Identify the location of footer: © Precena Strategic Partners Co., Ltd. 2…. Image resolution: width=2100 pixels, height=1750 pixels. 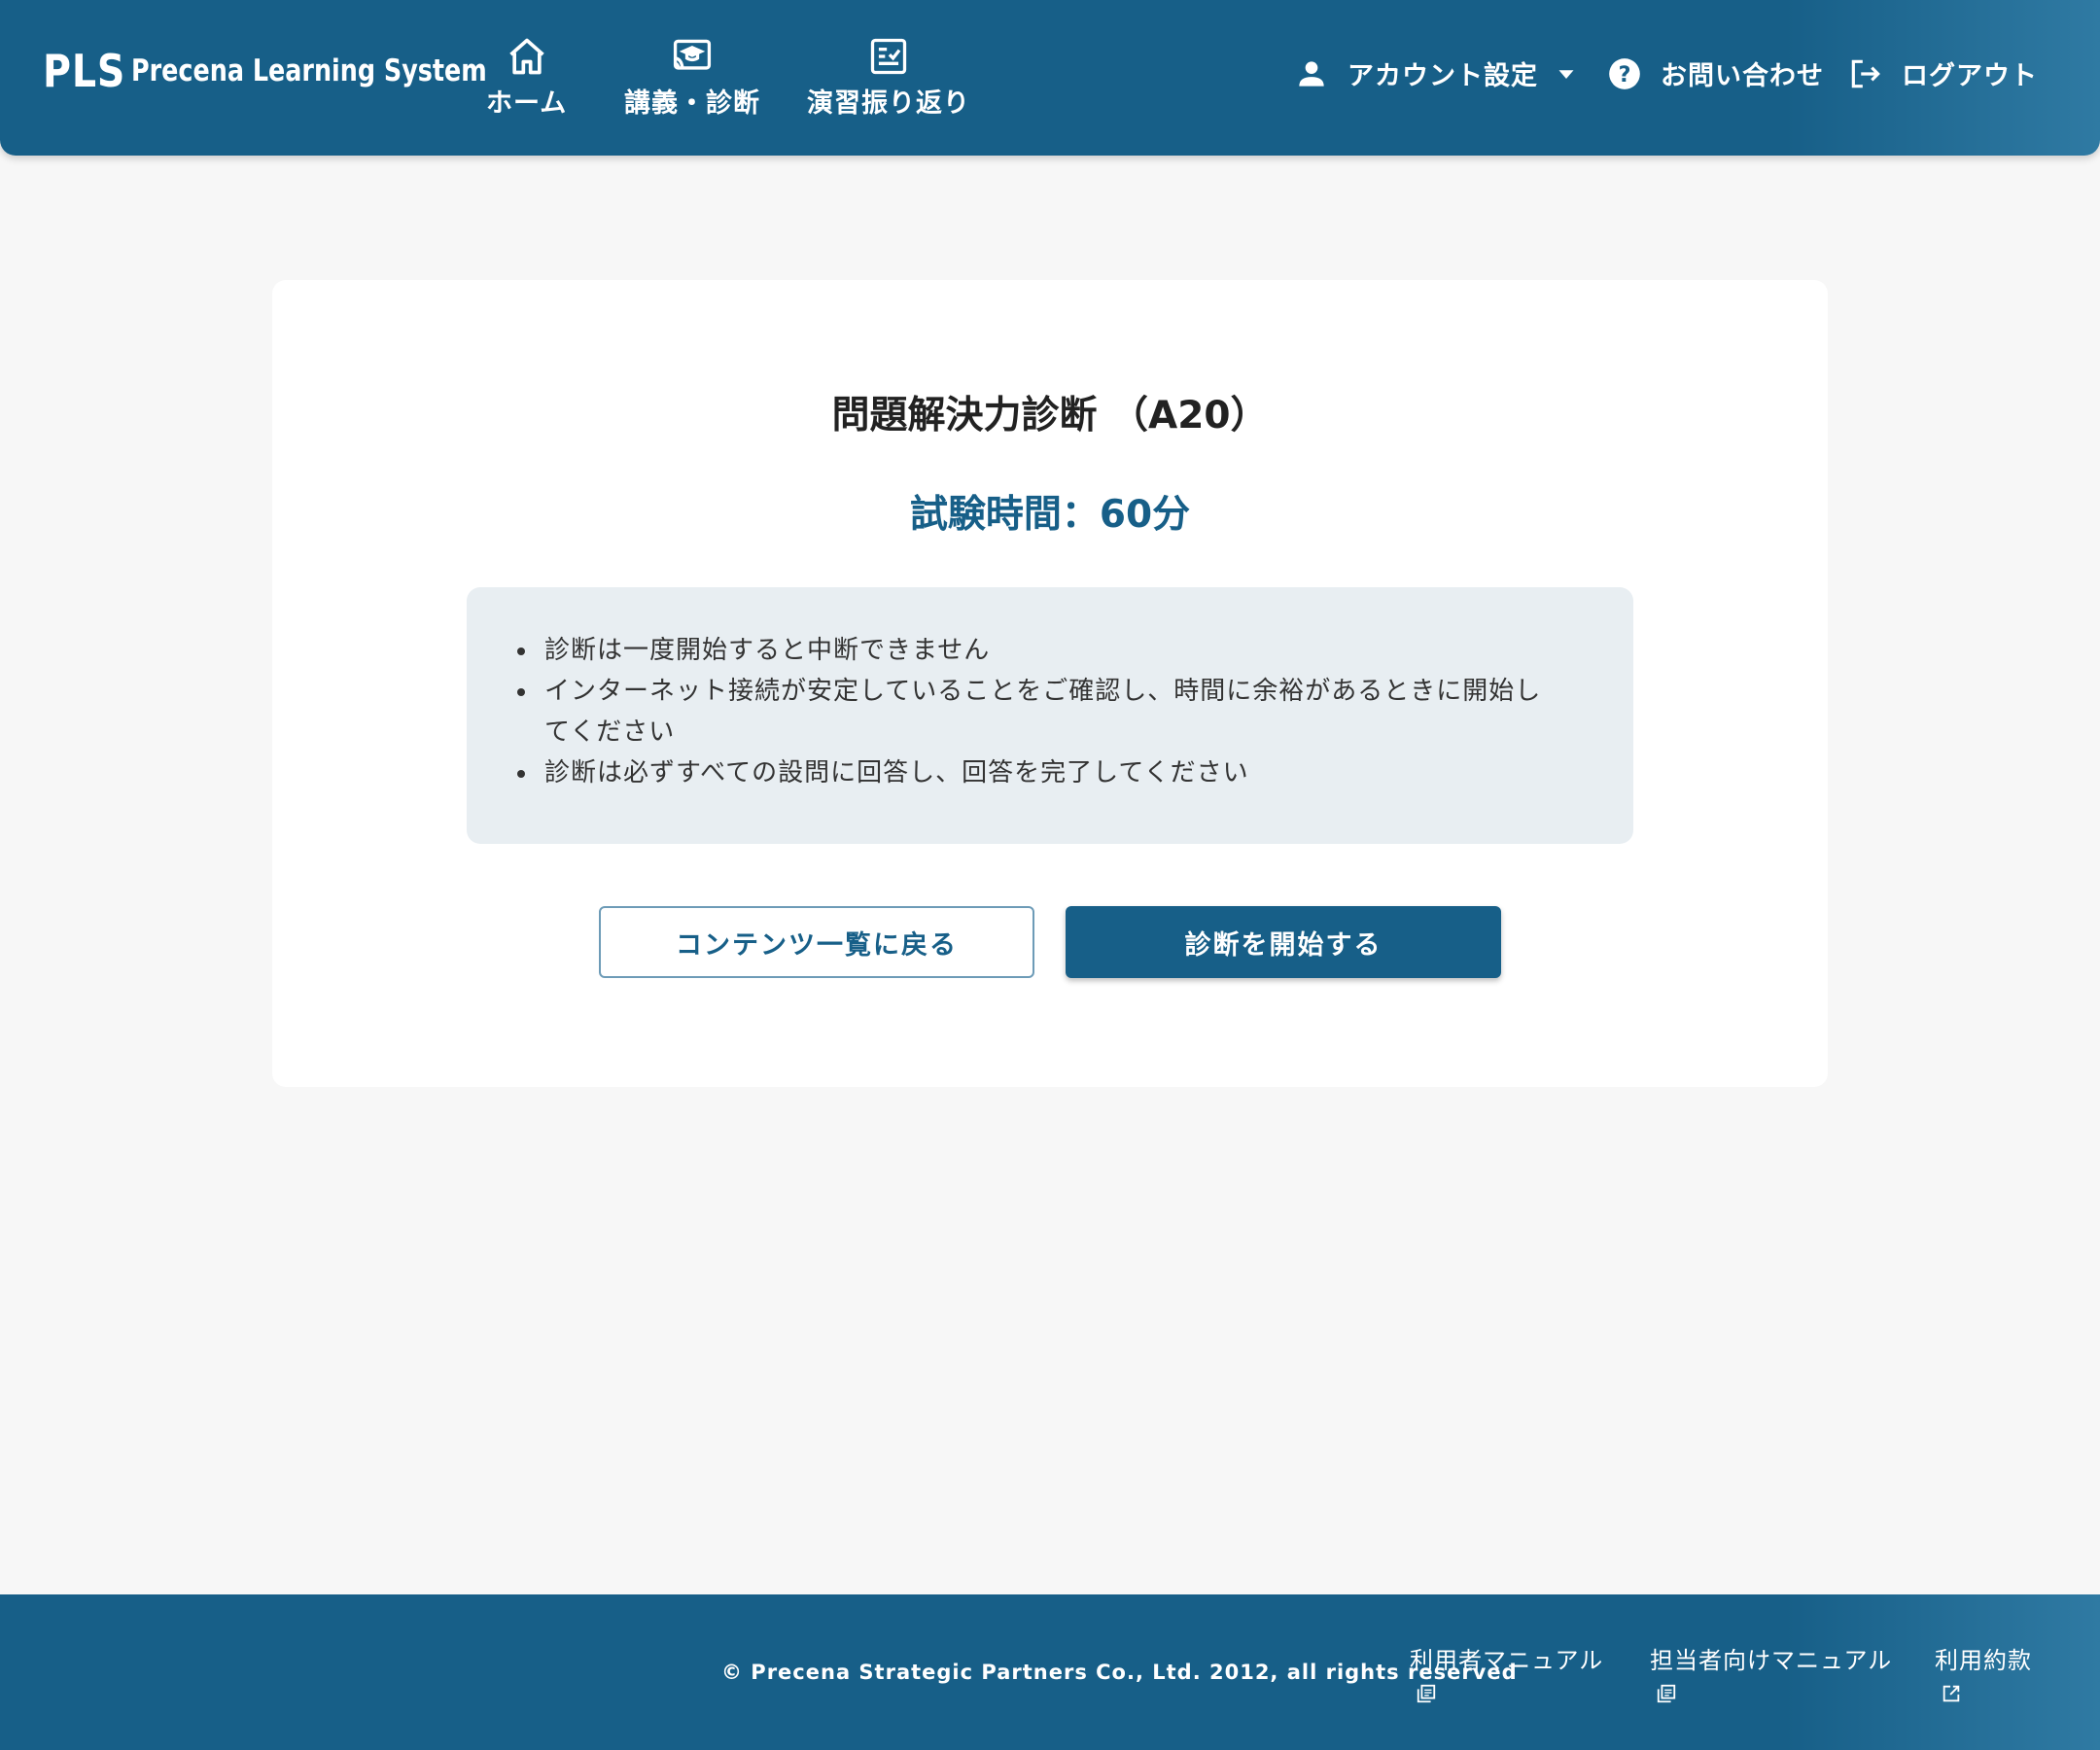
(1050, 1672).